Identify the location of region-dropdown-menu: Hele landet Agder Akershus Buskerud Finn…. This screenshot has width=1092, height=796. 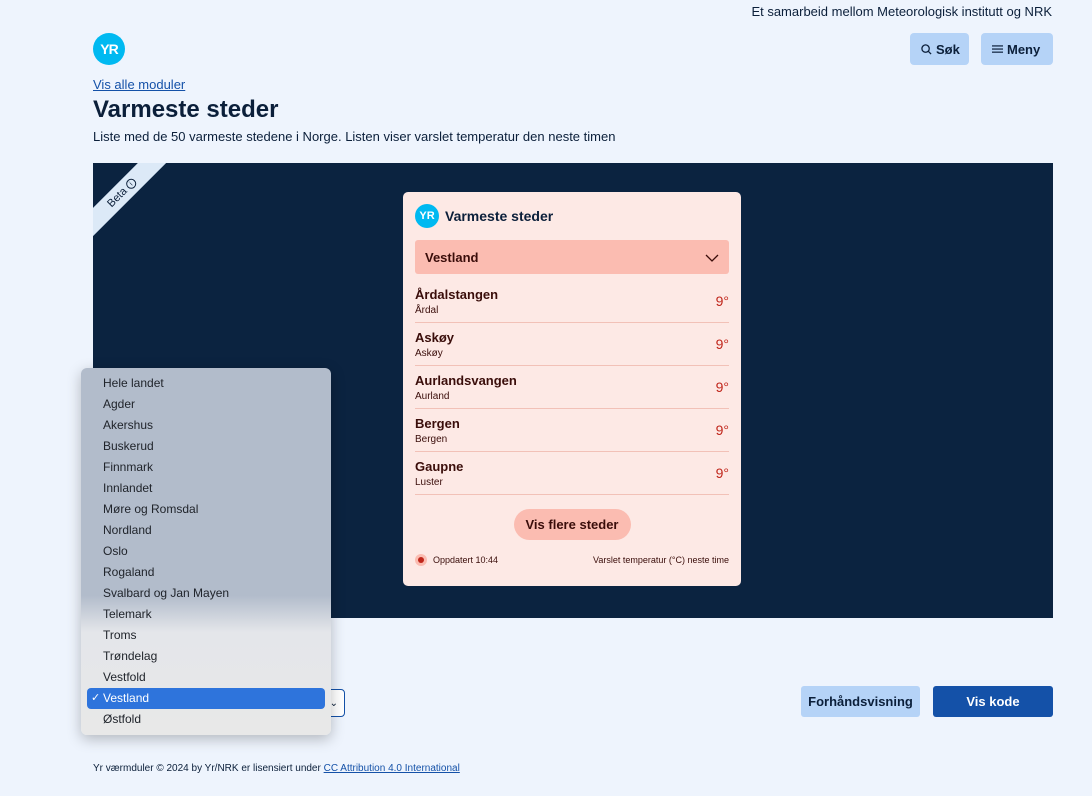
(206, 551).